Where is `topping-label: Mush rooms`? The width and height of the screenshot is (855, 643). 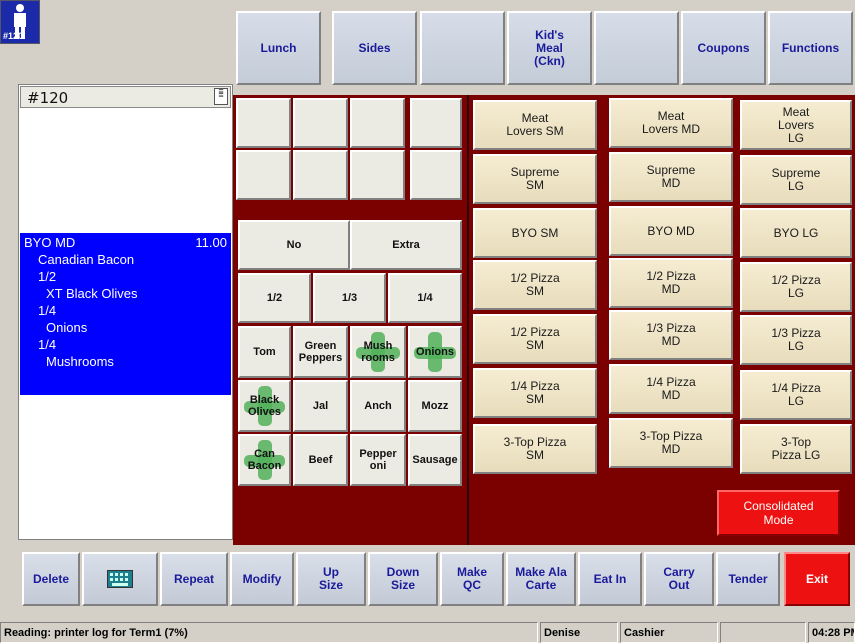 topping-label: Mush rooms is located at coordinates (378, 352).